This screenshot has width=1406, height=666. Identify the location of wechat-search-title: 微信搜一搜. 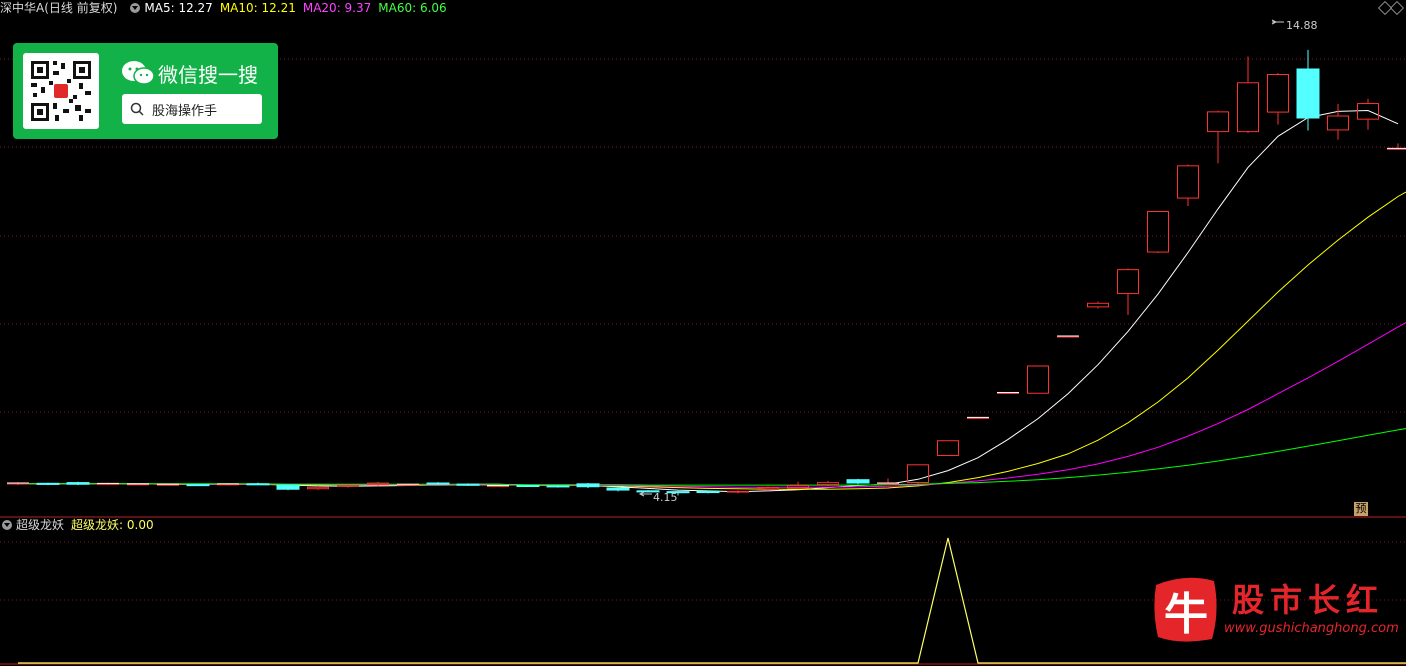
(208, 75).